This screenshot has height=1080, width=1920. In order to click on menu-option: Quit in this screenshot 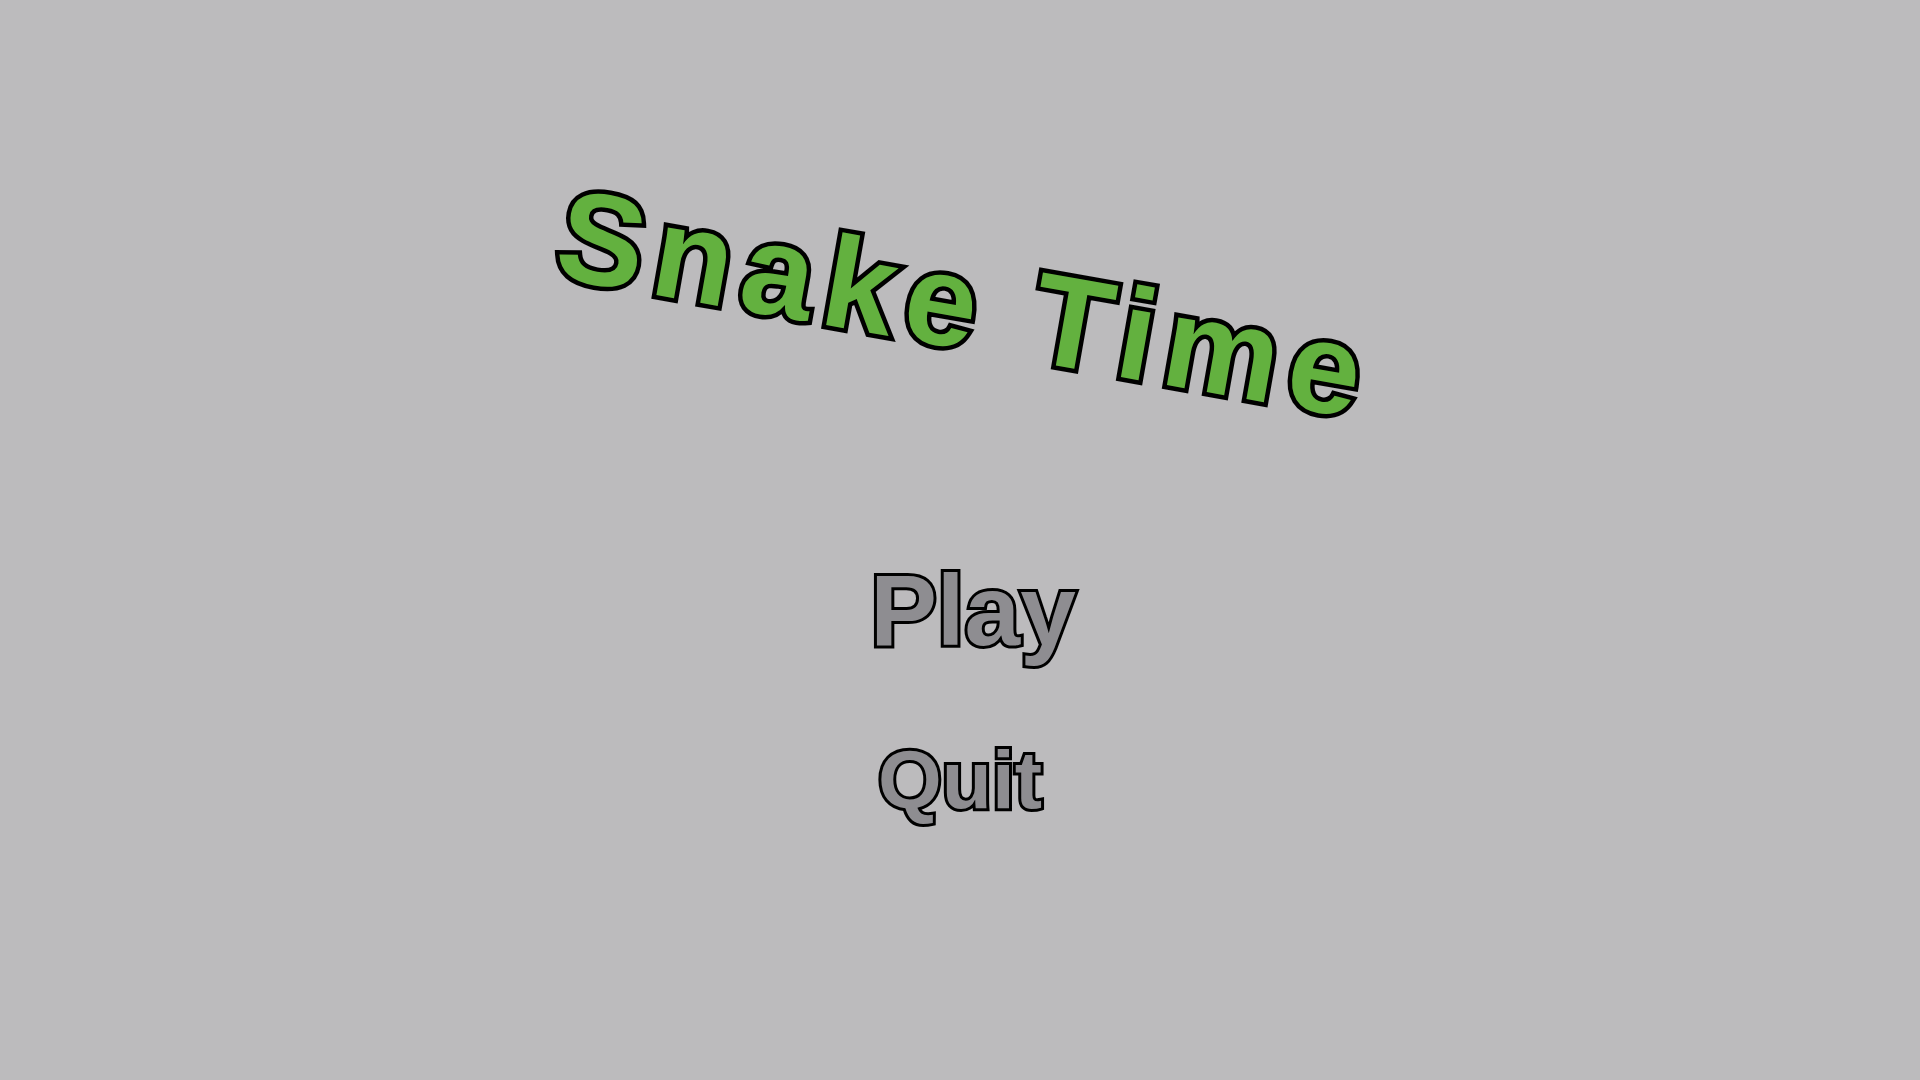, I will do `click(960, 780)`.